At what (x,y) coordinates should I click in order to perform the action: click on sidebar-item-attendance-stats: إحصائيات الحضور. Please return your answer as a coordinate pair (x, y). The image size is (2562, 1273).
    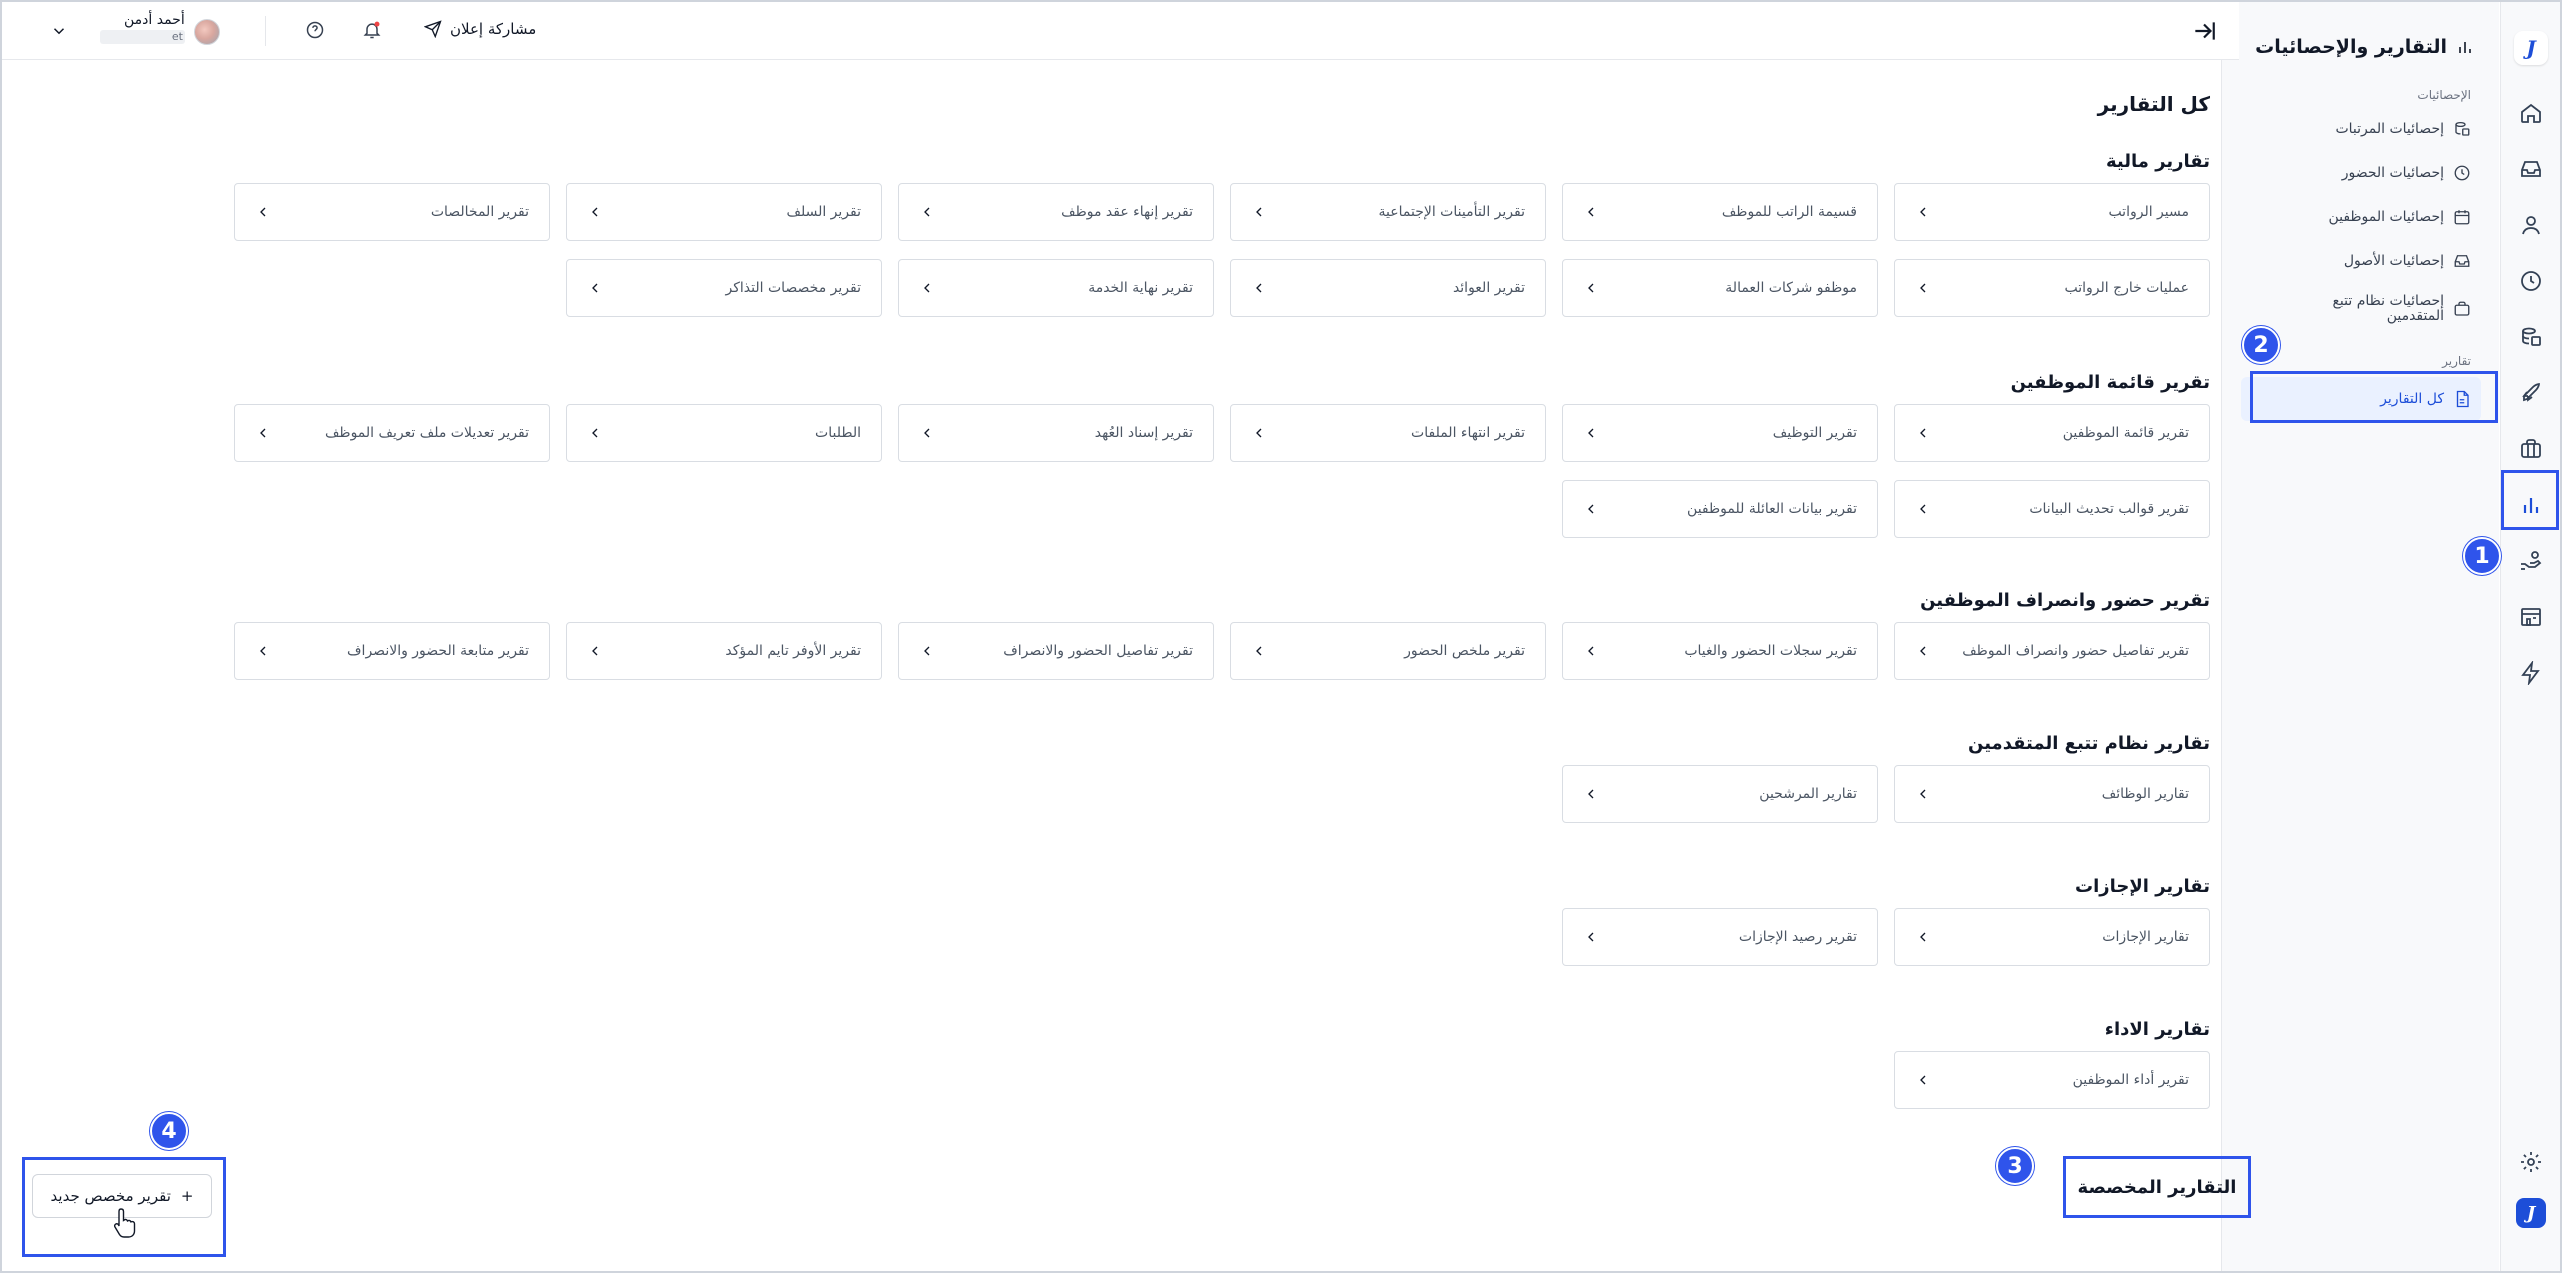
    Looking at the image, I should click on (2406, 173).